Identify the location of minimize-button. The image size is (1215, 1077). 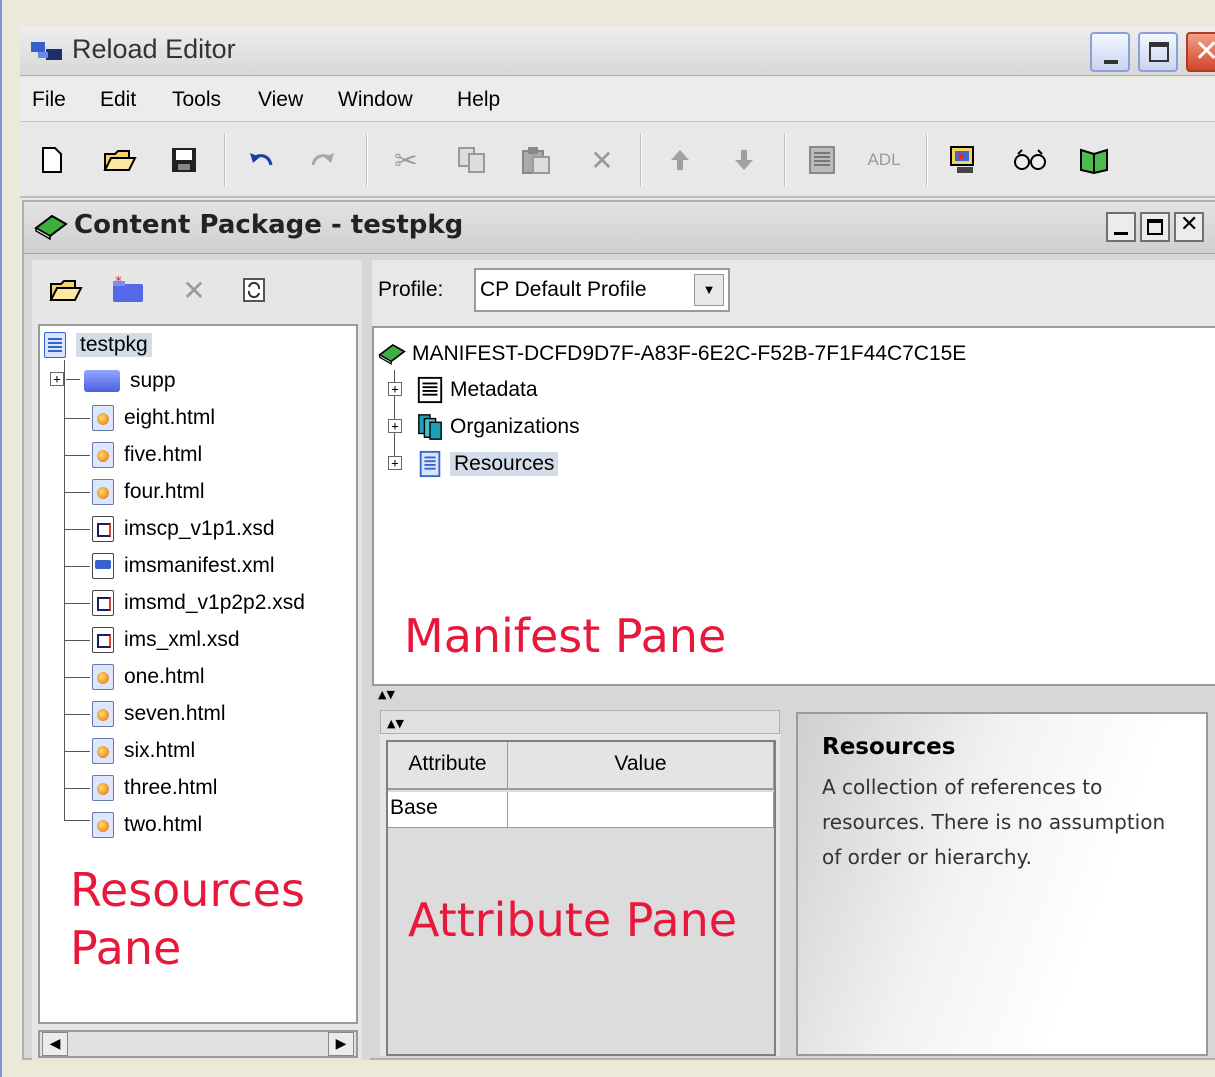
(1110, 52).